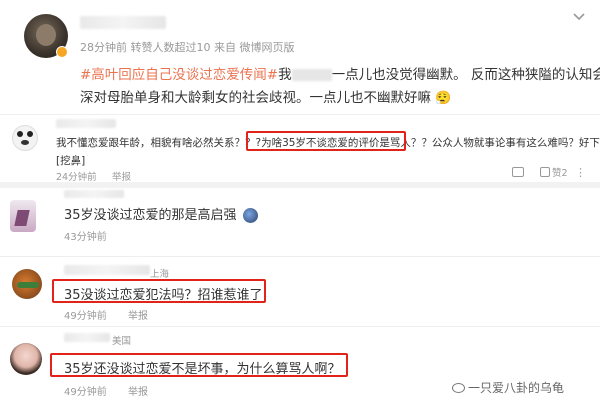 The image size is (600, 400). I want to click on replier-2-name, so click(107, 270).